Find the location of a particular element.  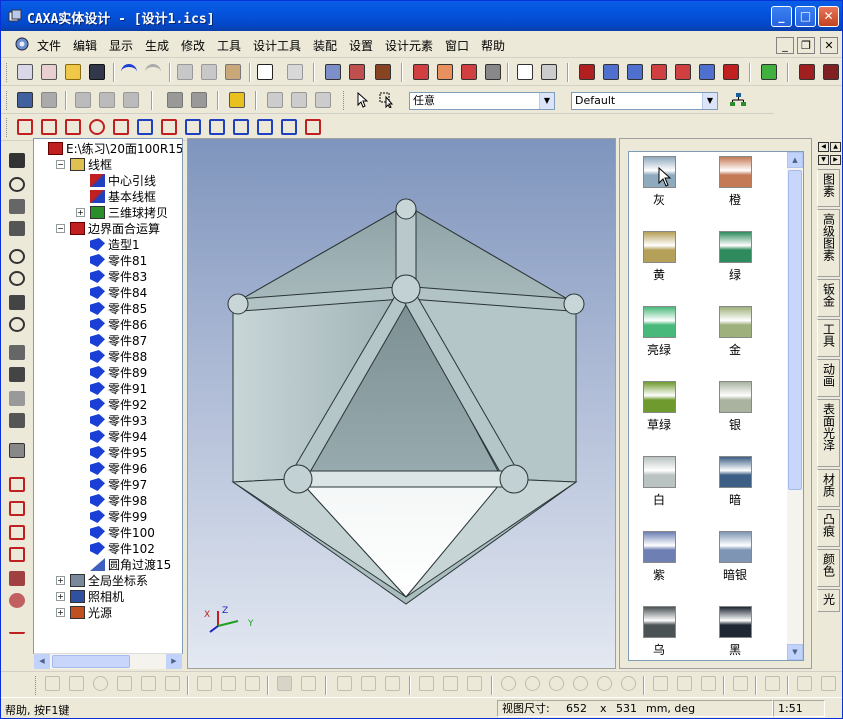

material-item: 黑 is located at coordinates (735, 633).